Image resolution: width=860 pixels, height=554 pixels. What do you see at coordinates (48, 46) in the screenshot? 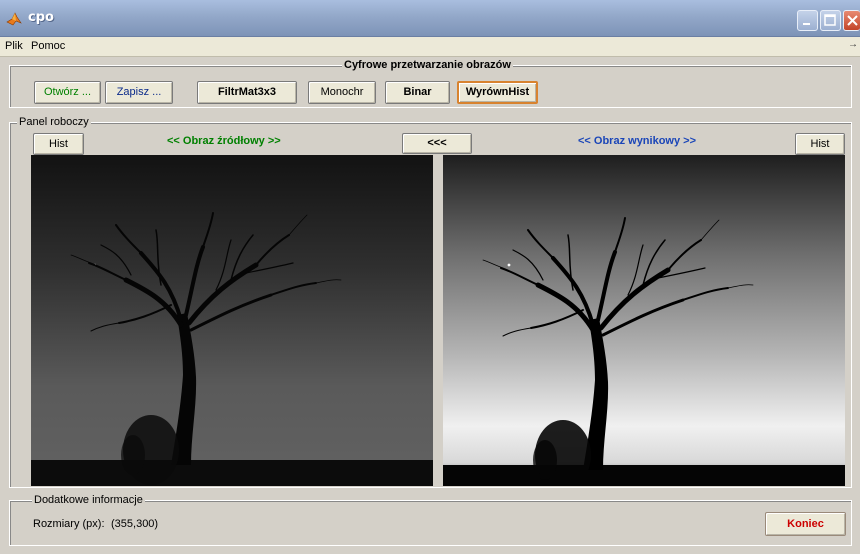
I see `menu-pomoc: Pomoc` at bounding box center [48, 46].